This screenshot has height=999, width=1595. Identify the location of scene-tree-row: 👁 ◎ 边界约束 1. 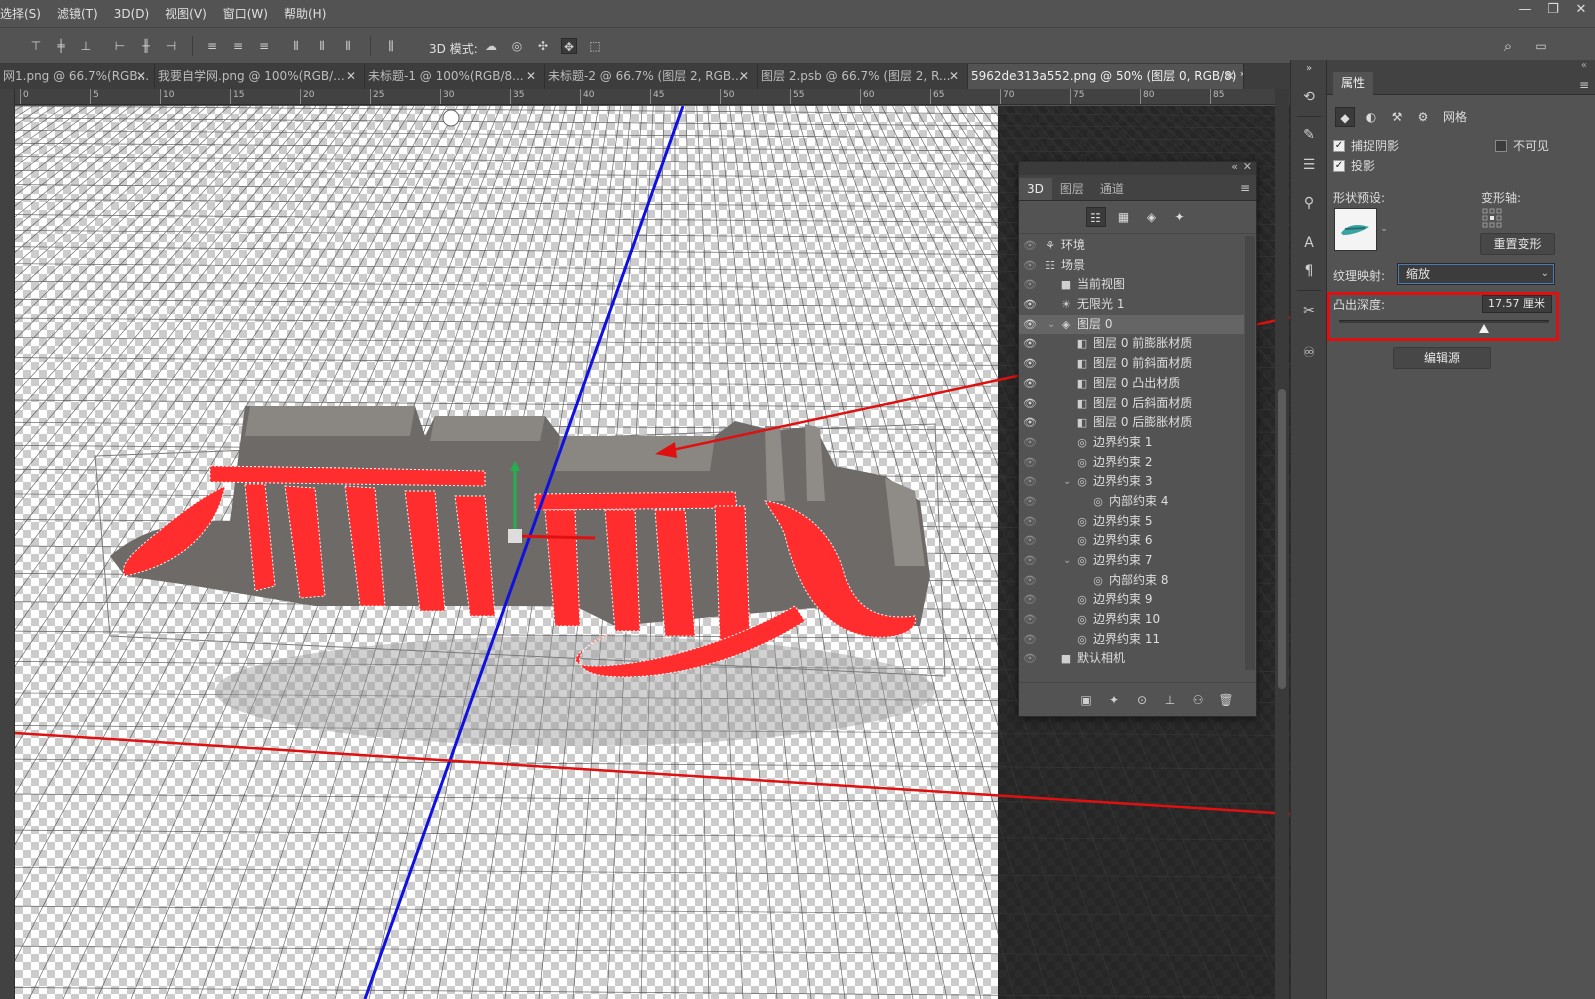
(1131, 443).